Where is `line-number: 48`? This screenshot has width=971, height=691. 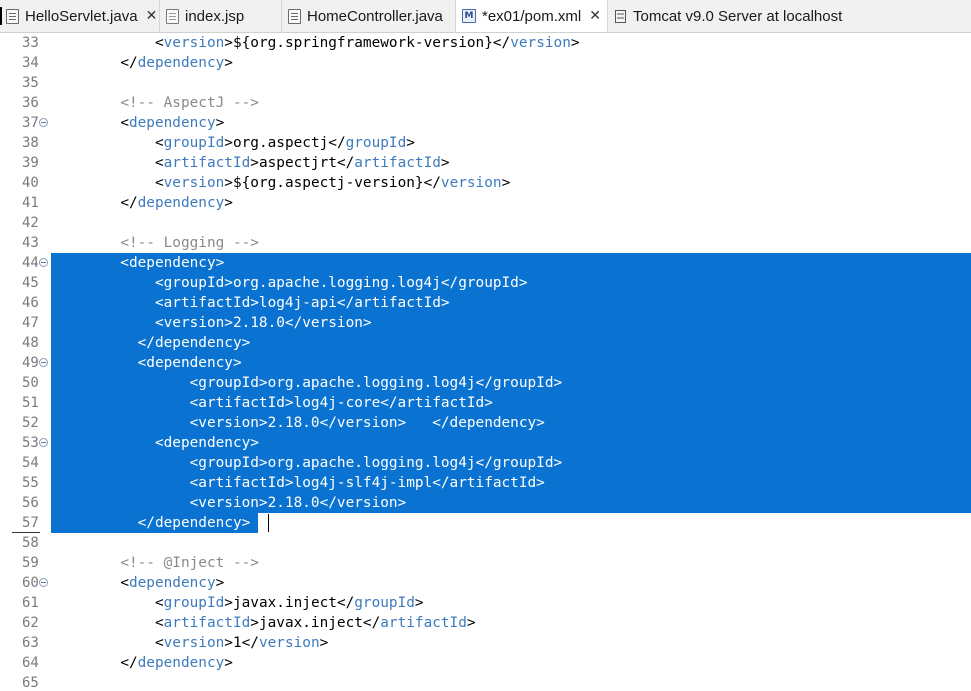
line-number: 48 is located at coordinates (30, 343).